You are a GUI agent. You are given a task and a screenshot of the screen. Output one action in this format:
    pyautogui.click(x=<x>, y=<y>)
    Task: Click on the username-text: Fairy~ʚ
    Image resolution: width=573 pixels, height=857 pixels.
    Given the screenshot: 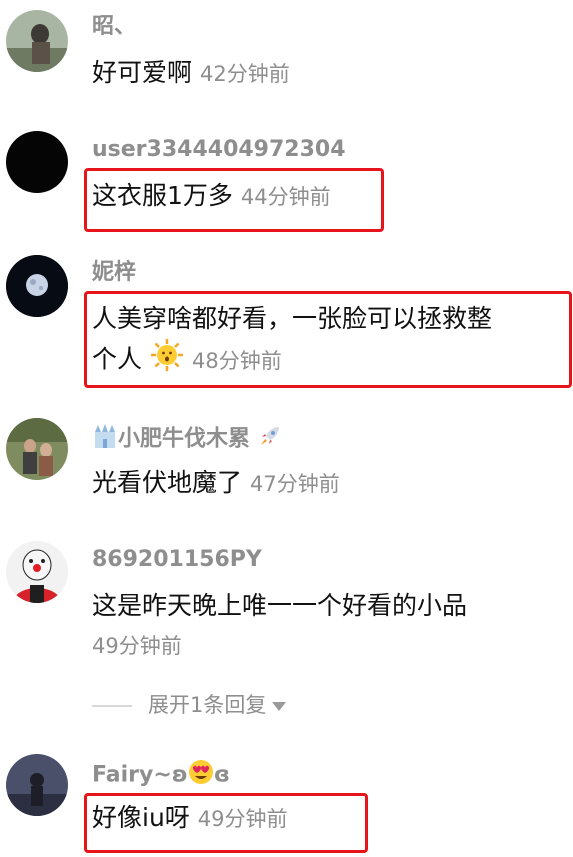 What is the action you would take?
    pyautogui.click(x=140, y=775)
    